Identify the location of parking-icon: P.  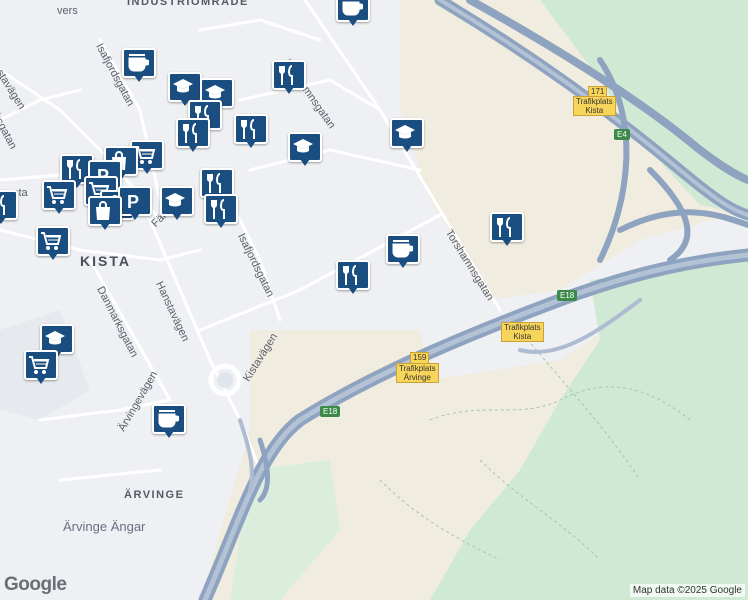
(133, 202).